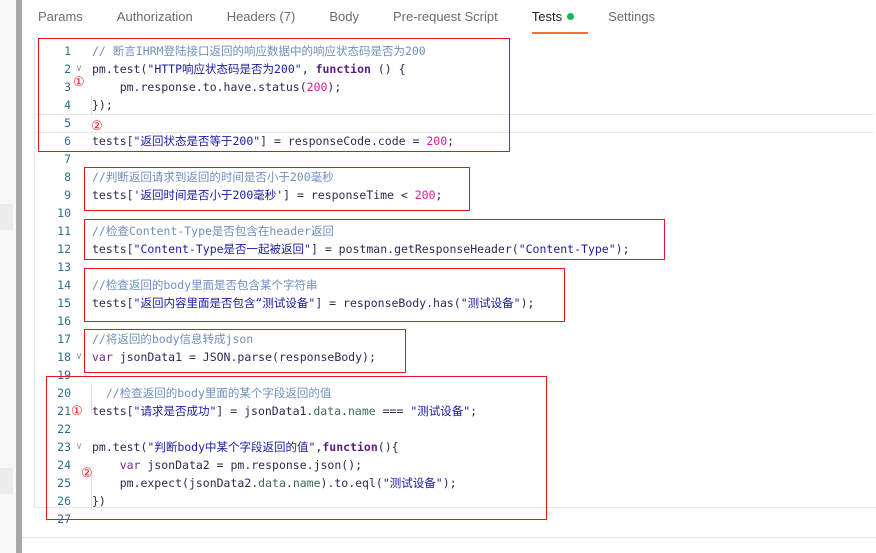 The image size is (876, 553). What do you see at coordinates (64, 339) in the screenshot?
I see `line-number: 17` at bounding box center [64, 339].